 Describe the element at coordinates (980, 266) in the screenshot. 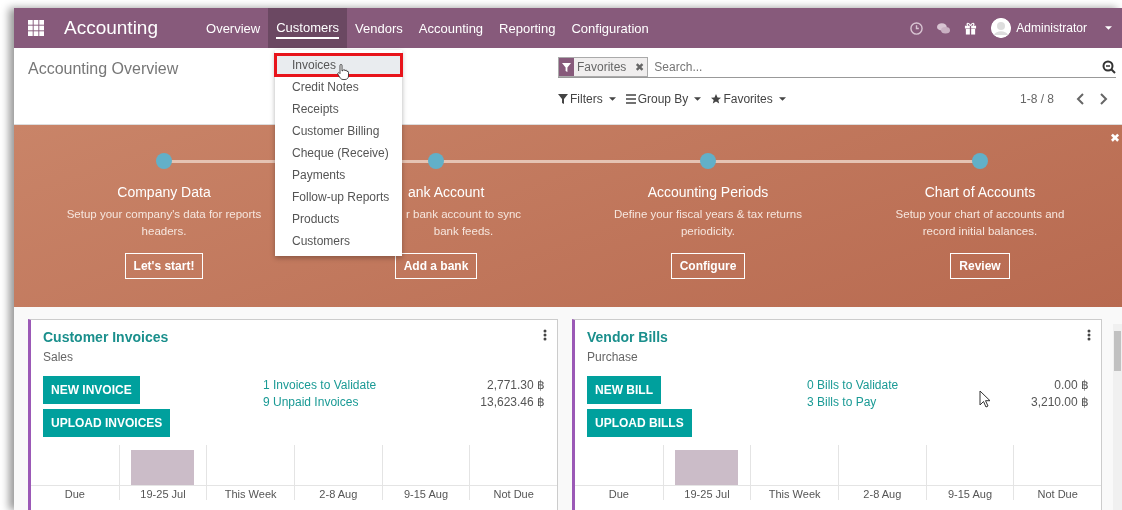

I see `step-button: Review` at that location.